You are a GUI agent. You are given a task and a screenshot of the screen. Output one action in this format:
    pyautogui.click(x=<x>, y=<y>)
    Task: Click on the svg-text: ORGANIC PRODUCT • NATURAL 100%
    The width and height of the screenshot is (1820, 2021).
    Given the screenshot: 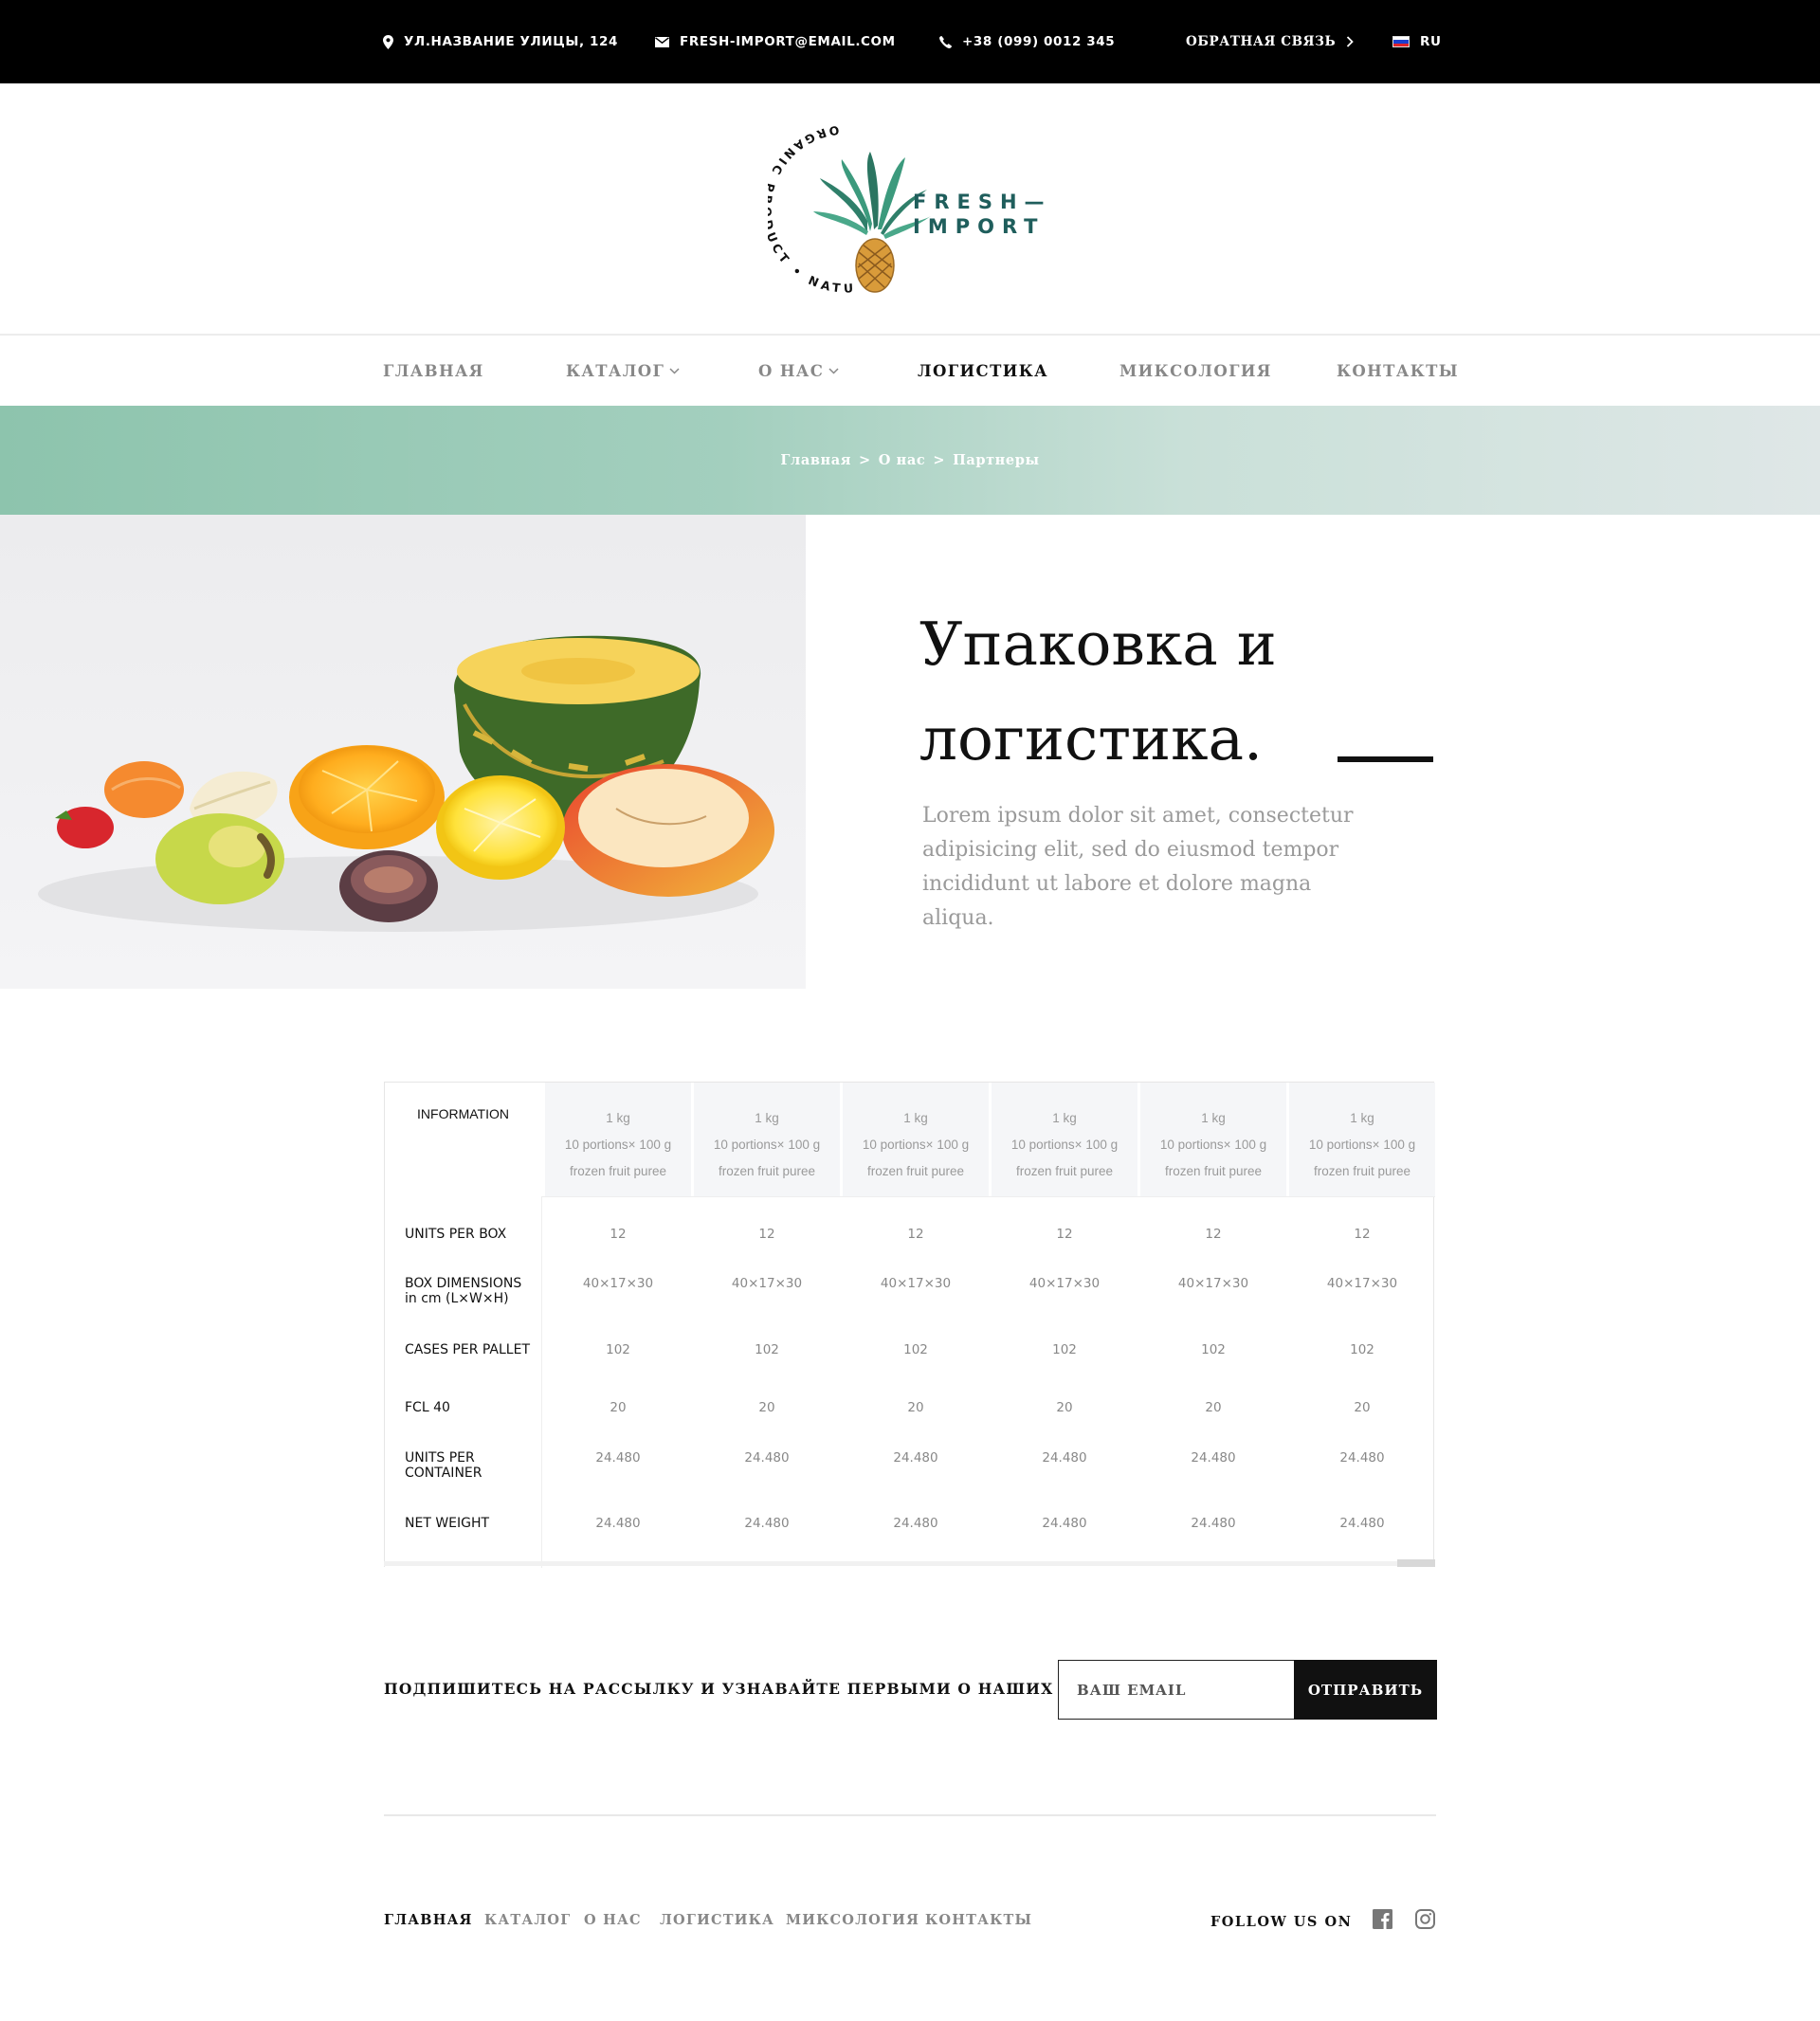 What is the action you would take?
    pyautogui.click(x=812, y=204)
    